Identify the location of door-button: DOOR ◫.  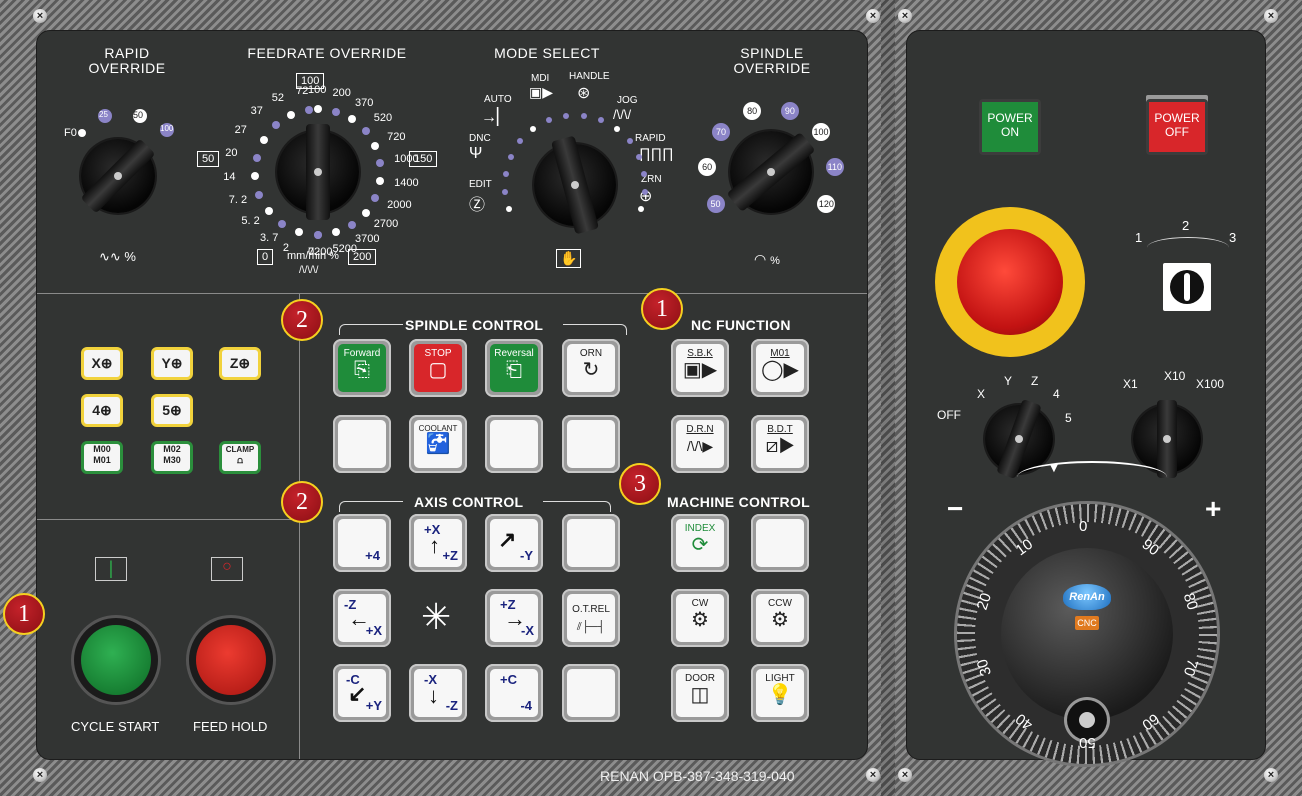
(700, 693).